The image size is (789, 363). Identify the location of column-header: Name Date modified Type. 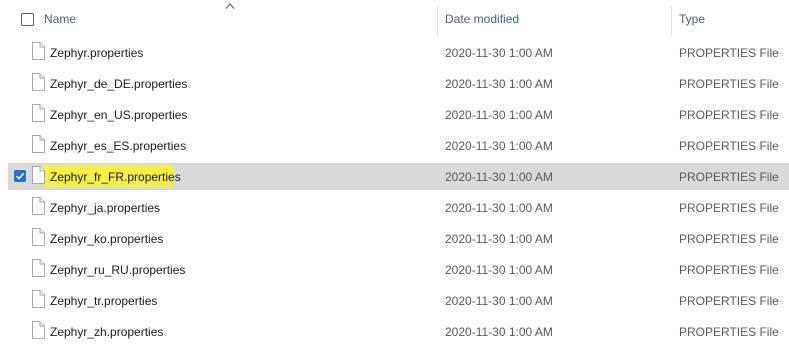
(394, 19).